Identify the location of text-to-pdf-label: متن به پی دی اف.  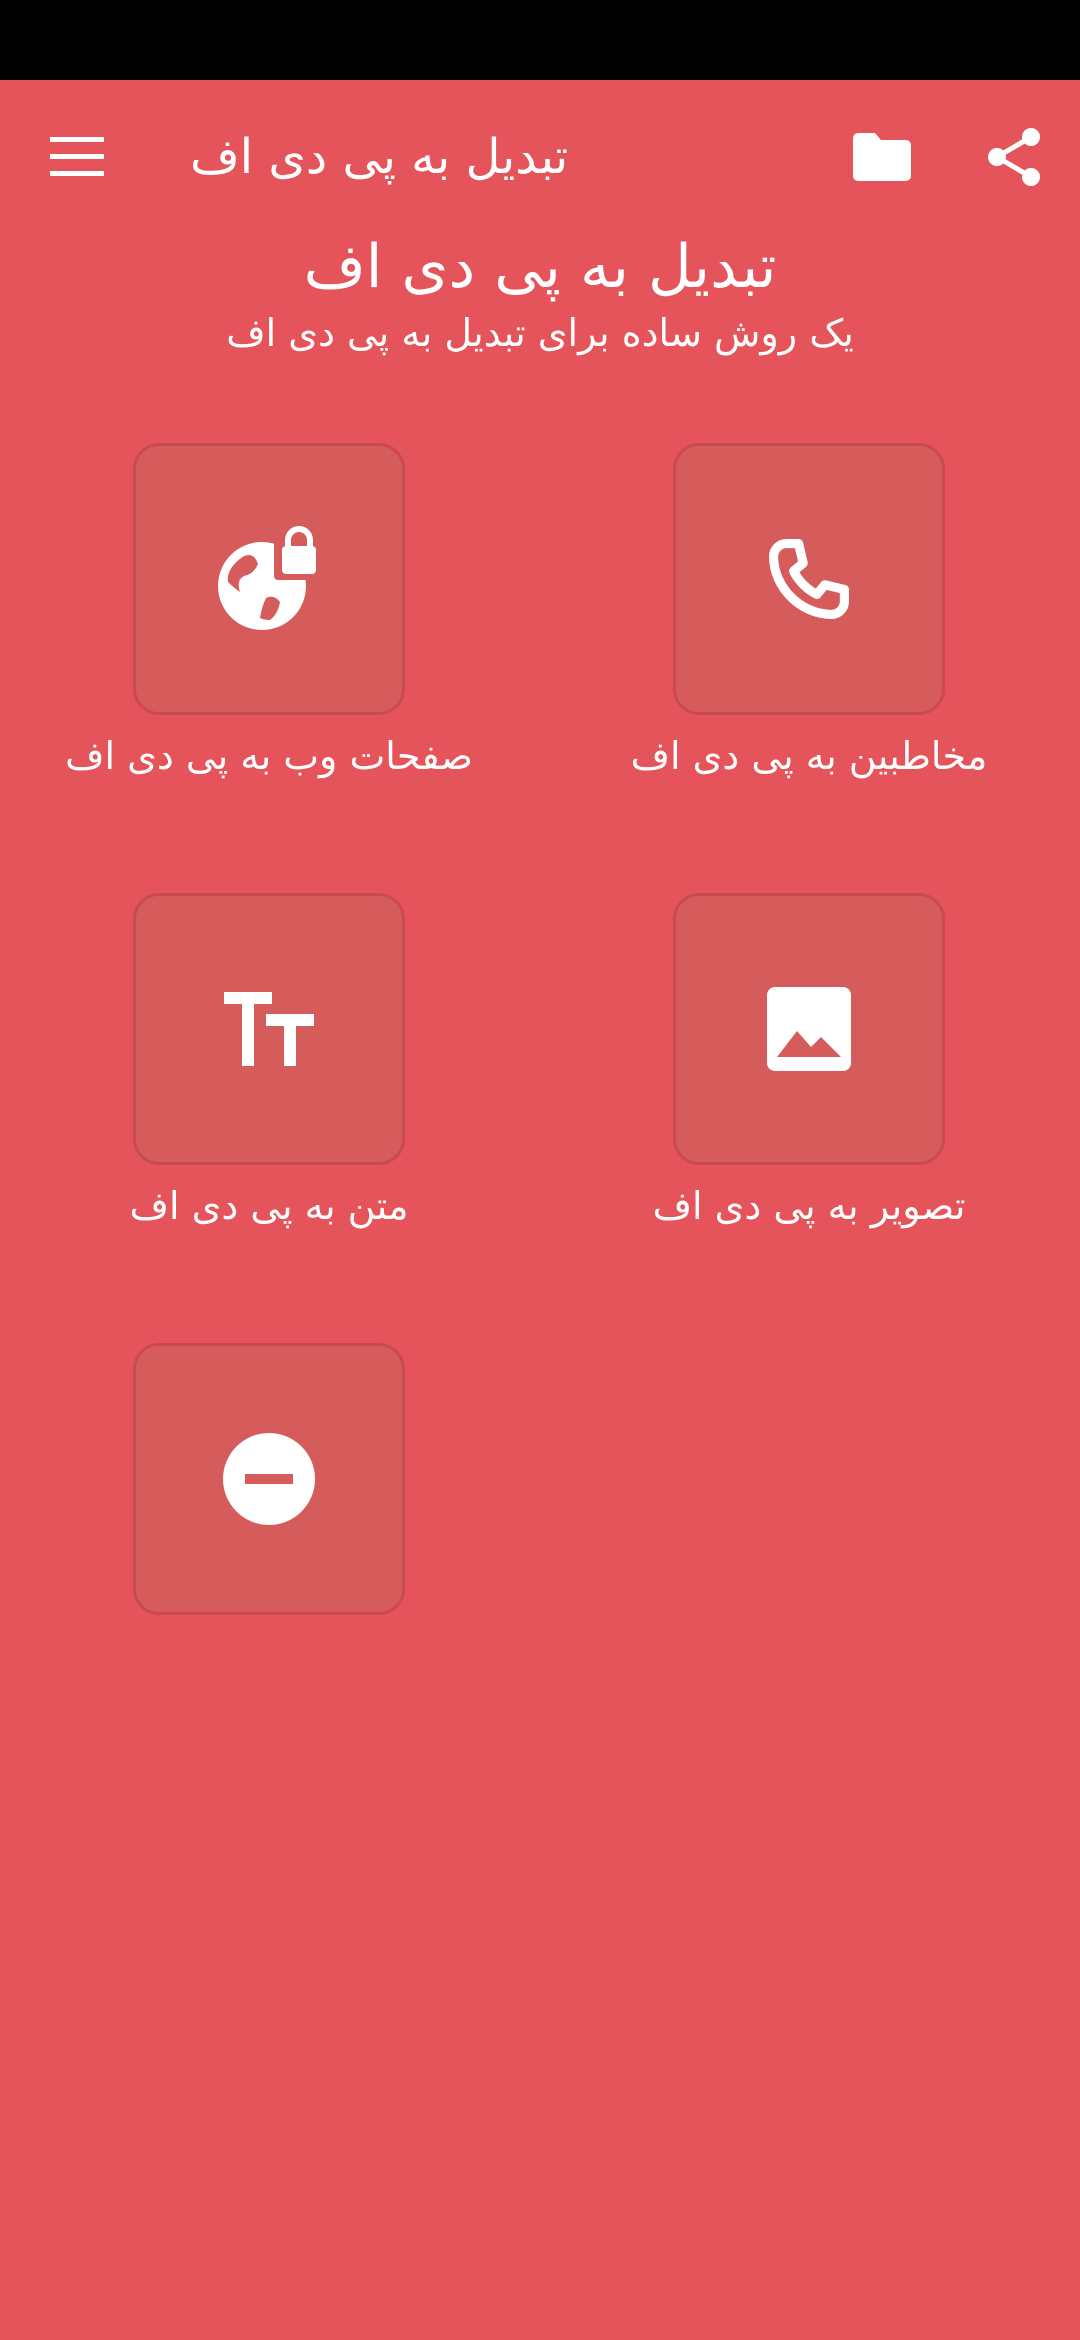
(269, 1206).